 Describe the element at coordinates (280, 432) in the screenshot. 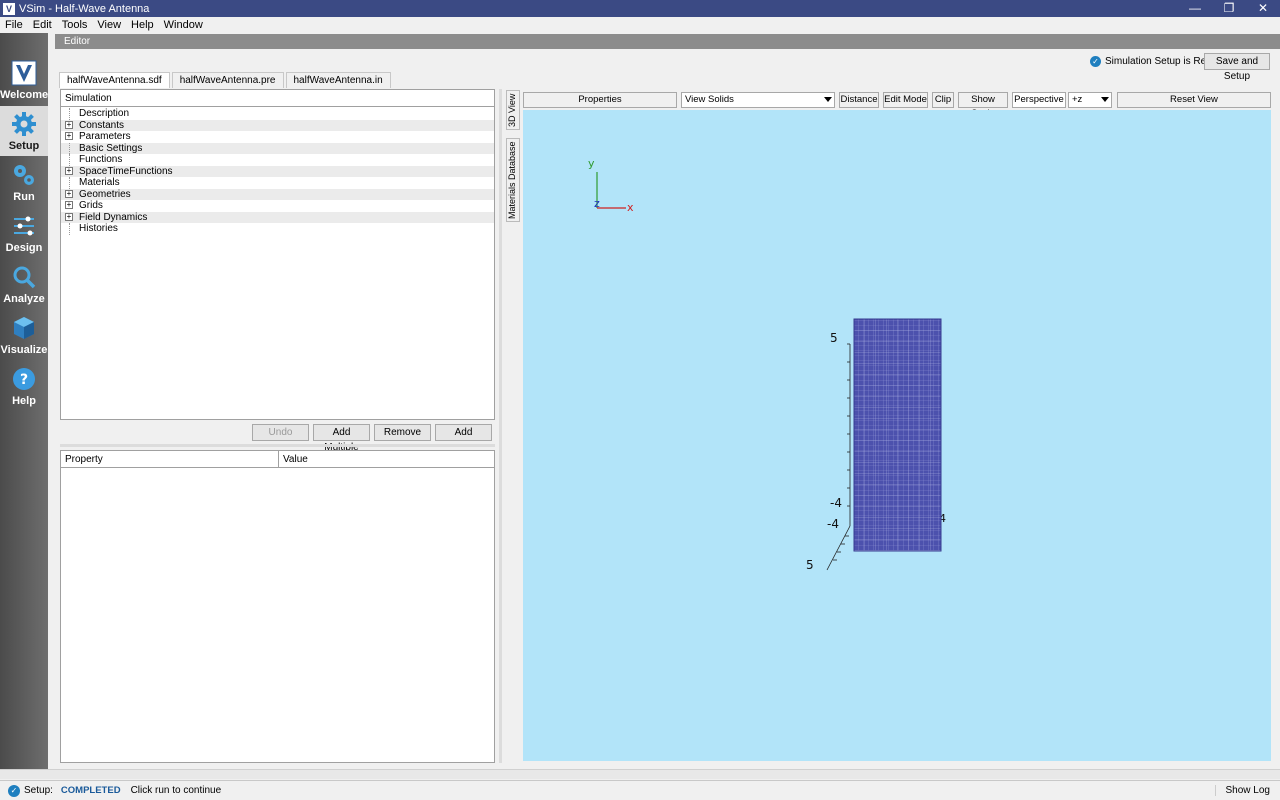

I see `undo-button: Undo` at that location.